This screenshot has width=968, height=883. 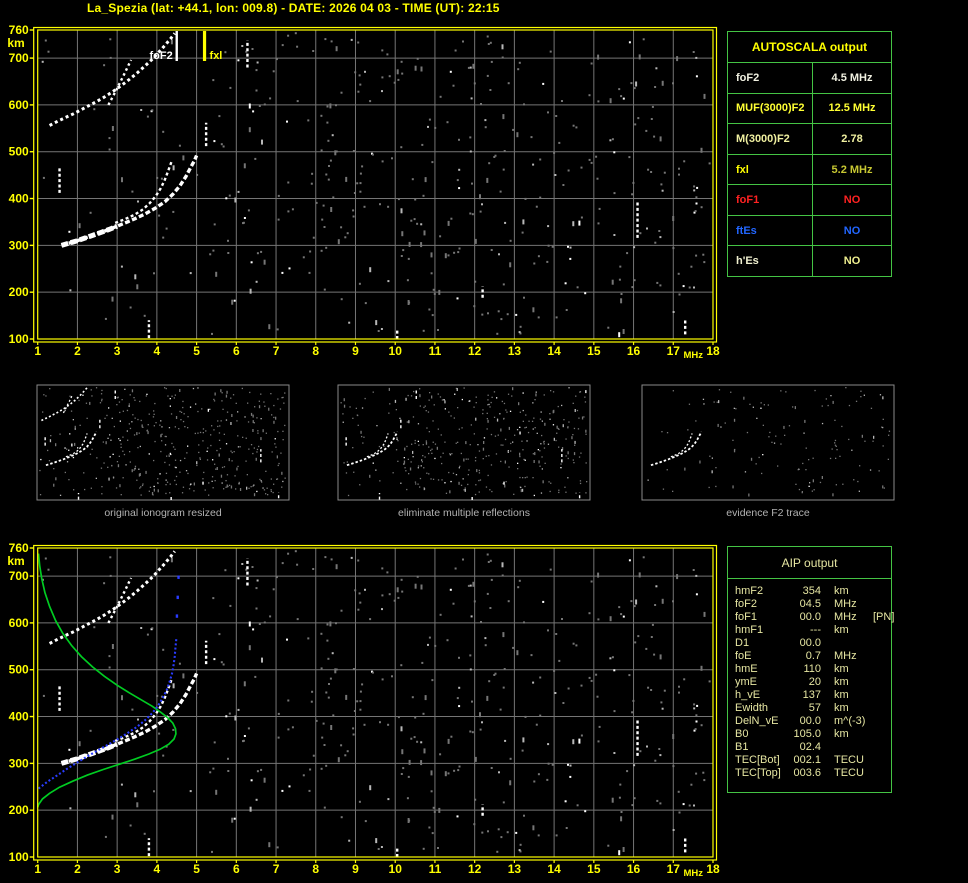 What do you see at coordinates (768, 513) in the screenshot?
I see `panel-caption: evidence F2 trace` at bounding box center [768, 513].